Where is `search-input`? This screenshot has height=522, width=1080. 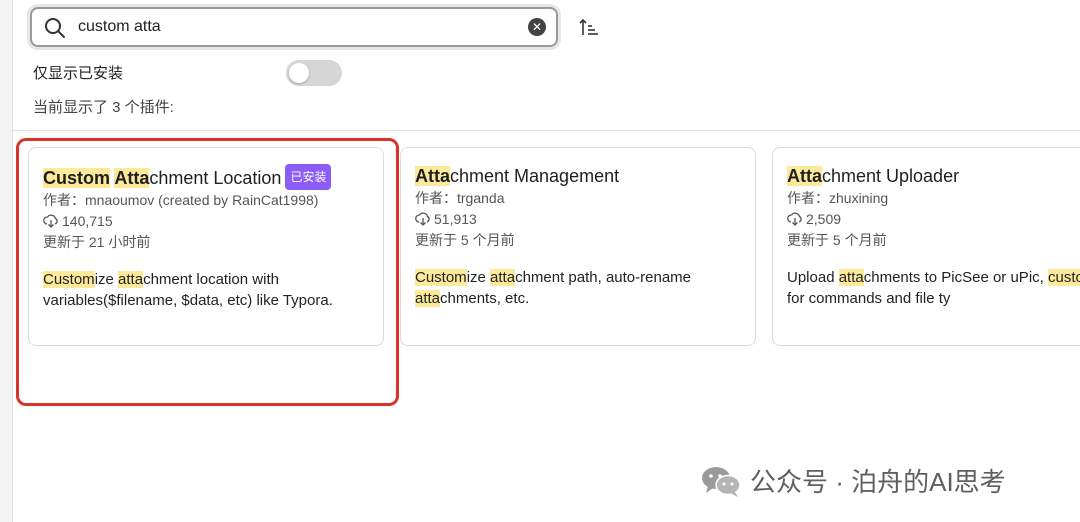
search-input is located at coordinates (298, 27).